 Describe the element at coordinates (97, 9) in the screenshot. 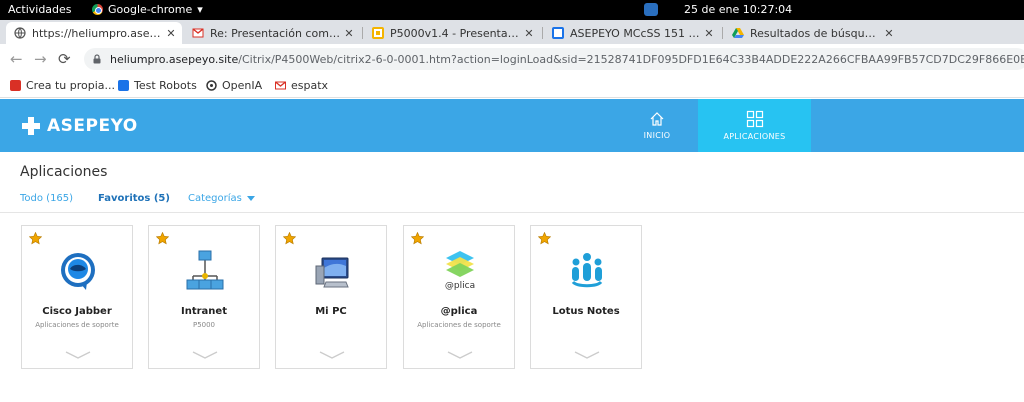

I see `chrome-icon` at that location.